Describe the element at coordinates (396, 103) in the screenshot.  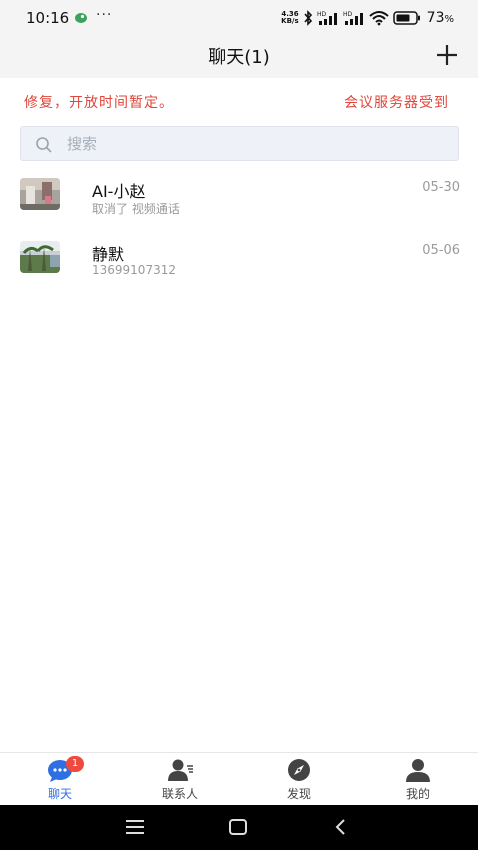
I see `notice-text-right: 会议服务器受到` at that location.